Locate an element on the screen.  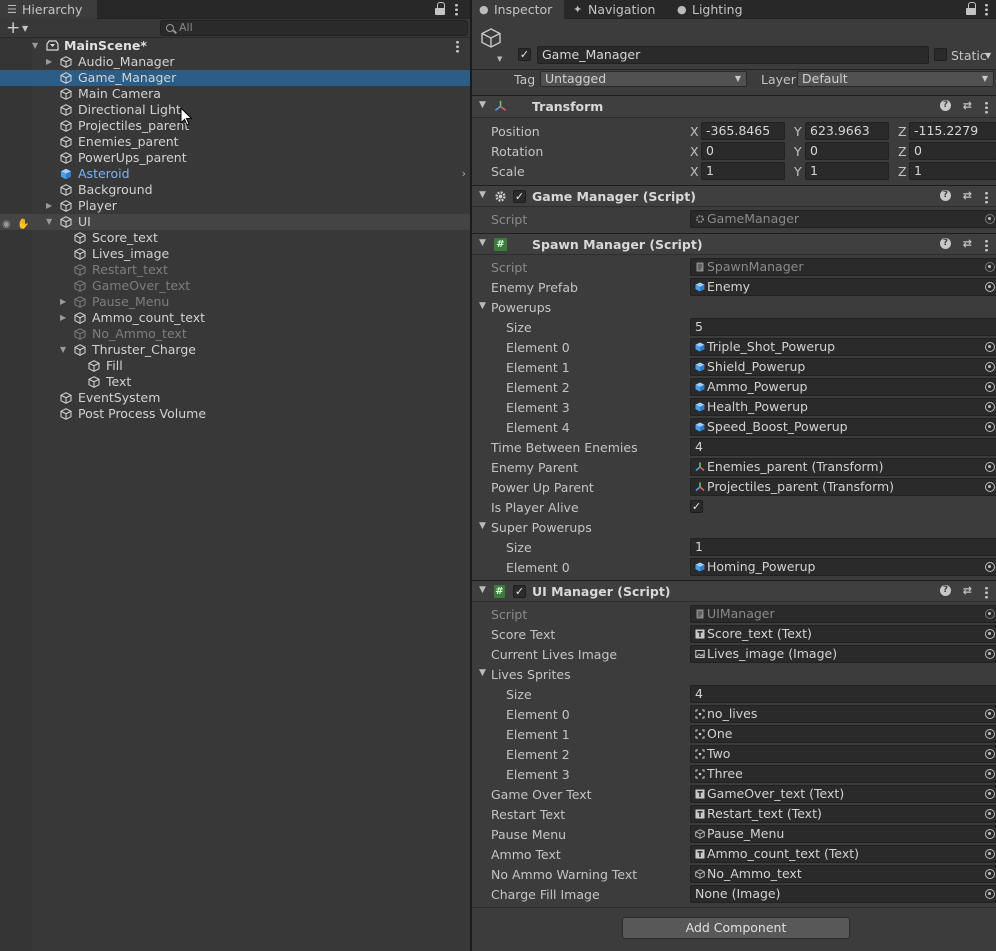
game-manager-header: ▼ ✓ Game Manager (Script) ? ⇄ is located at coordinates (734, 196).